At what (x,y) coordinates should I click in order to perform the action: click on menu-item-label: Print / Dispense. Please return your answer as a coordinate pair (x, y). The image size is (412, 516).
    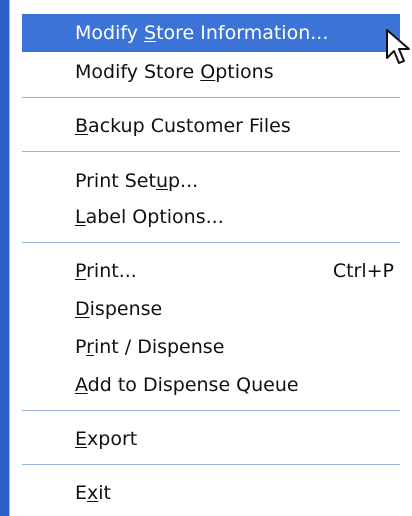
    Looking at the image, I should click on (150, 347).